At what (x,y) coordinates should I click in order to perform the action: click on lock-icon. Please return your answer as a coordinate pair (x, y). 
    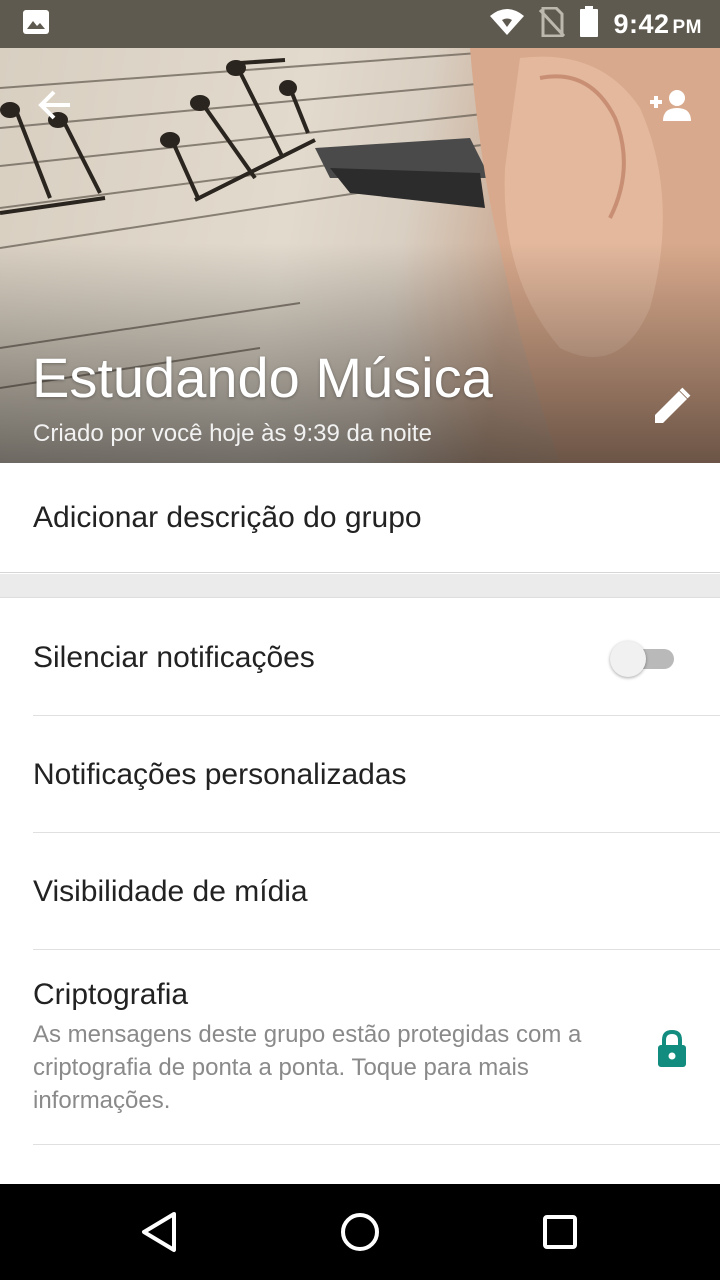
    Looking at the image, I should click on (672, 1048).